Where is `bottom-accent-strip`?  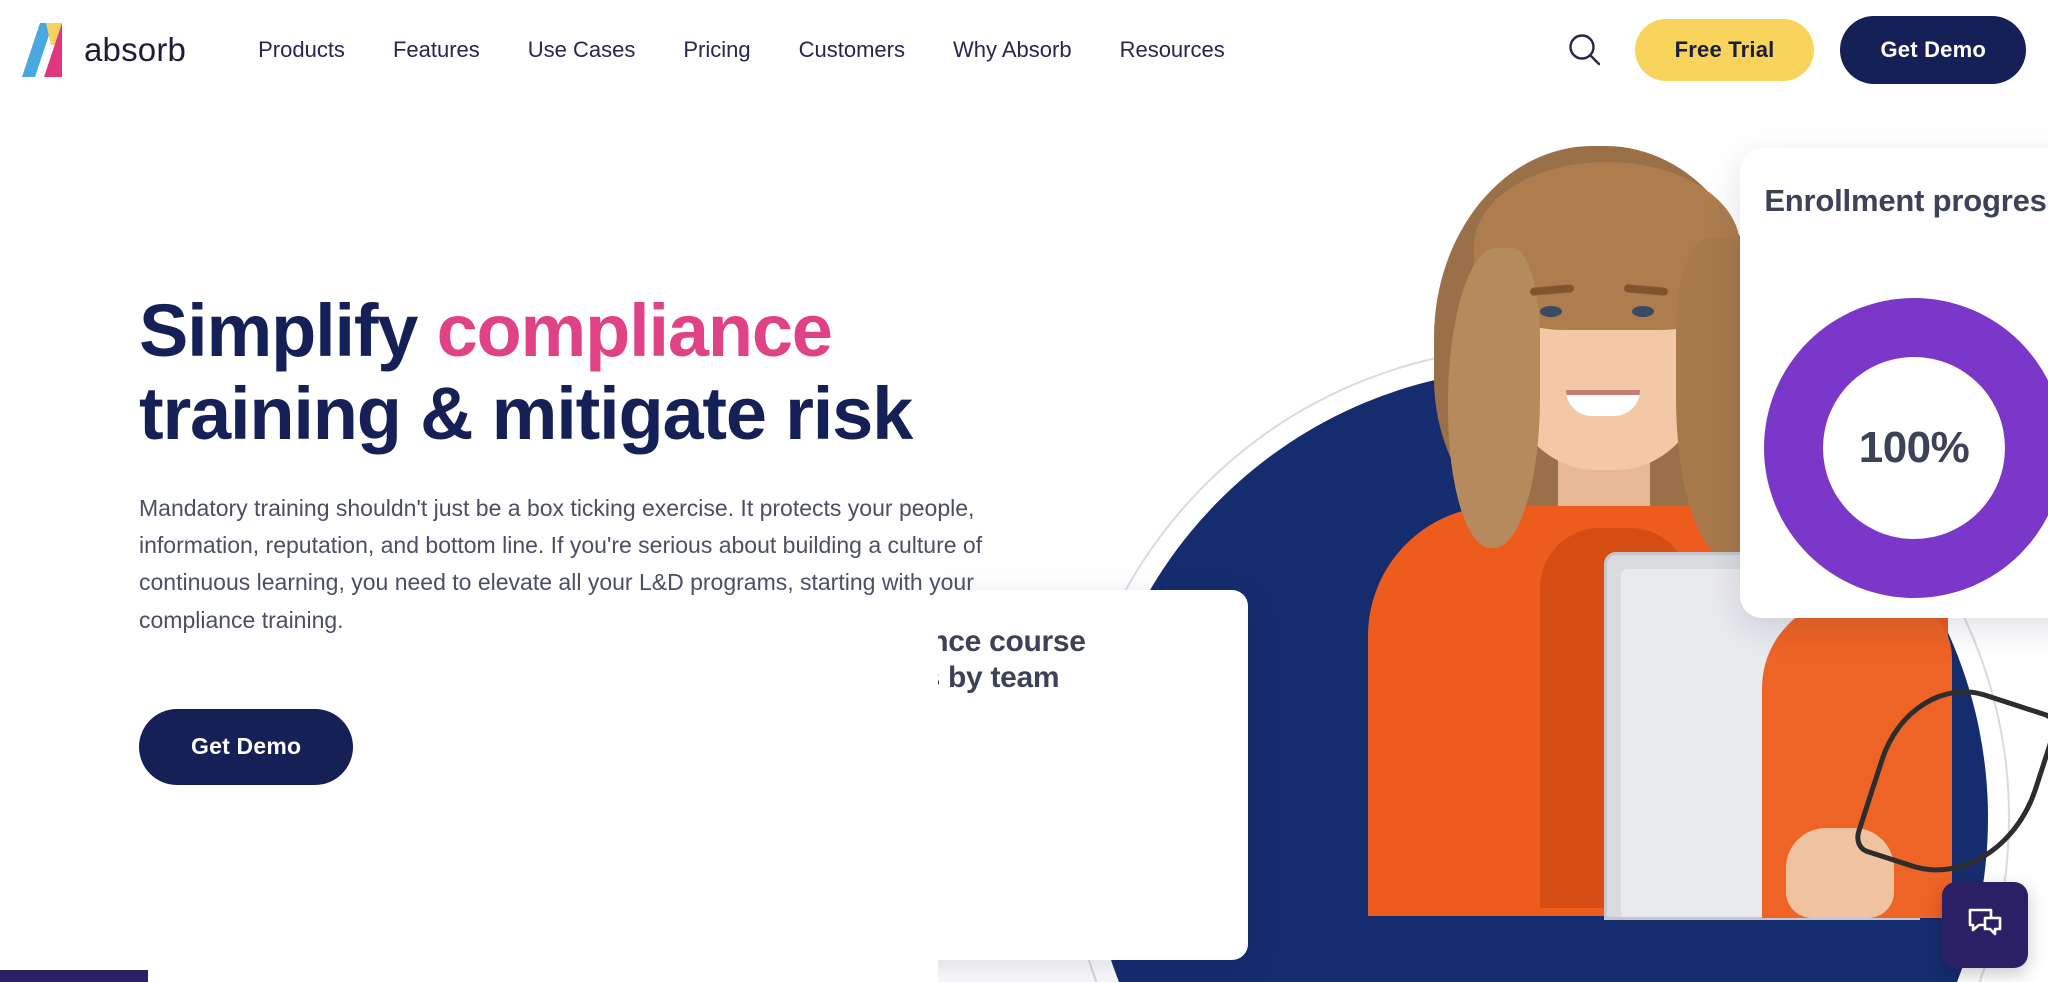
bottom-accent-strip is located at coordinates (74, 976).